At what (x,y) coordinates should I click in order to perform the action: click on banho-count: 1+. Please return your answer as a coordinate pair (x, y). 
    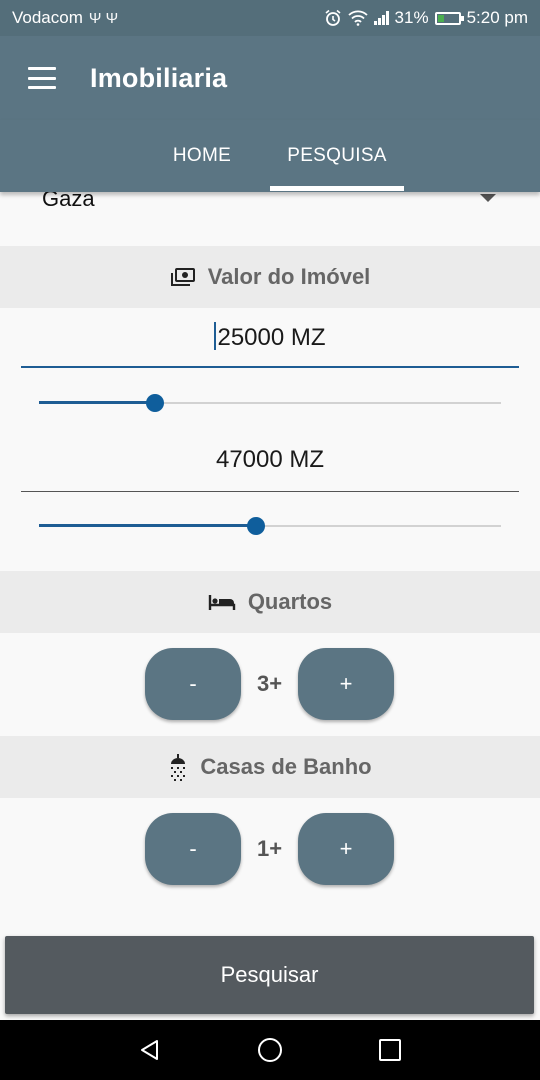
    Looking at the image, I should click on (269, 848).